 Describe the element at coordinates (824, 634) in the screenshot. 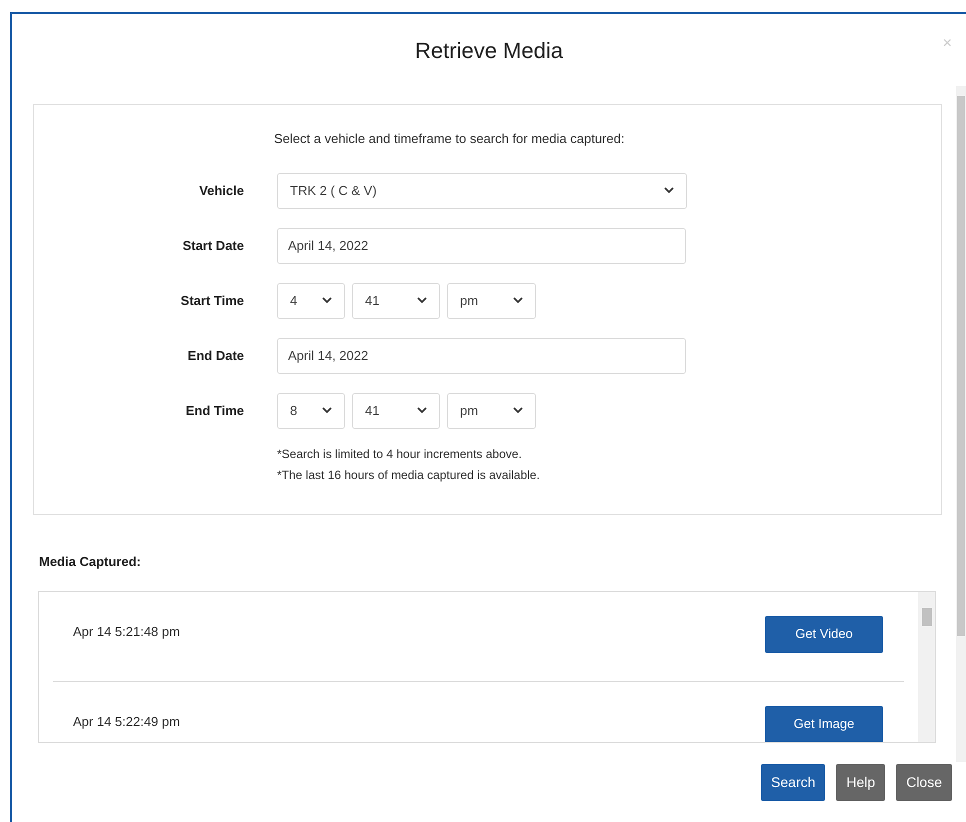

I see `media-button: Get Video` at that location.